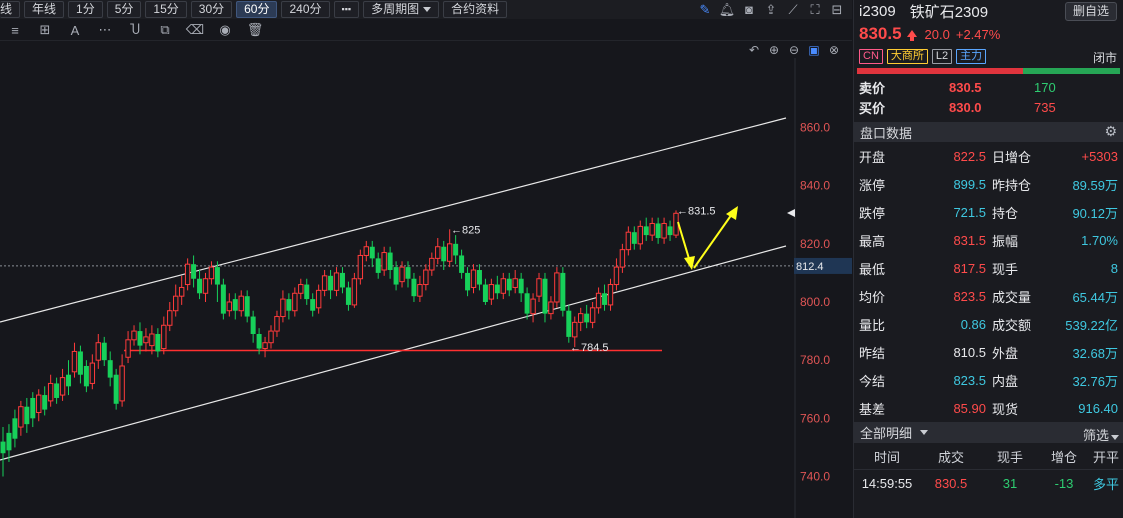  I want to click on price-line: 830.5 20.0 +2.47%, so click(988, 34).